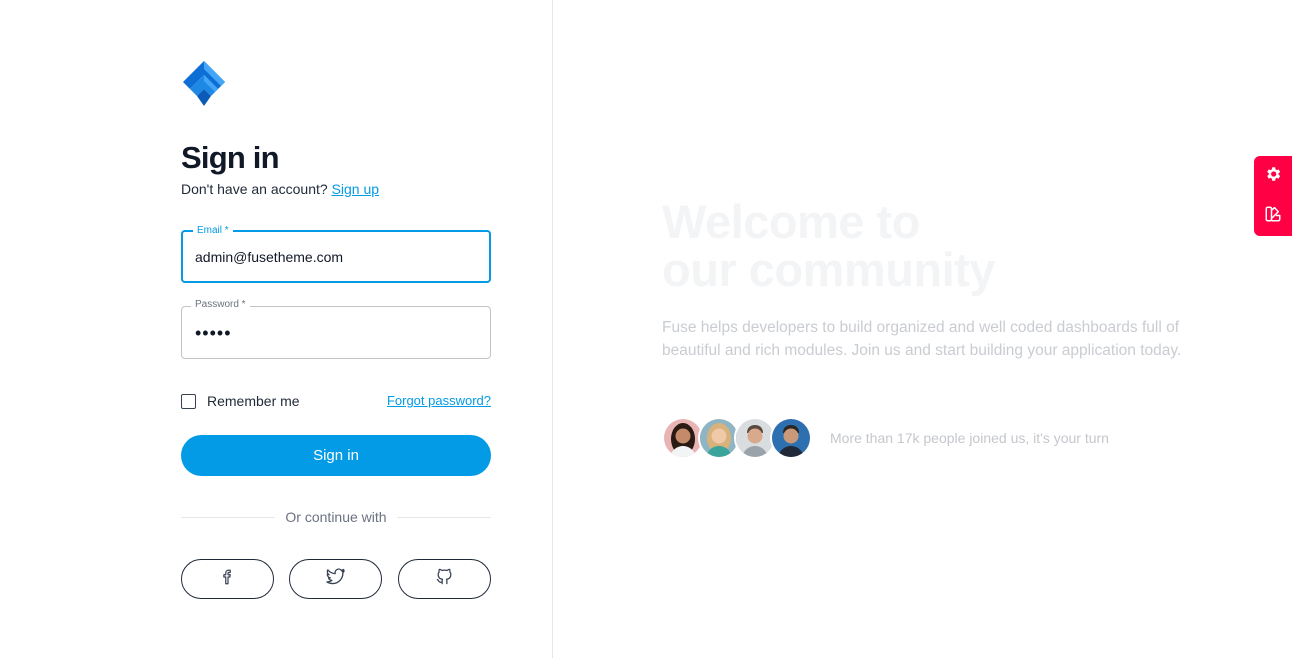  I want to click on facebook-button, so click(227, 579).